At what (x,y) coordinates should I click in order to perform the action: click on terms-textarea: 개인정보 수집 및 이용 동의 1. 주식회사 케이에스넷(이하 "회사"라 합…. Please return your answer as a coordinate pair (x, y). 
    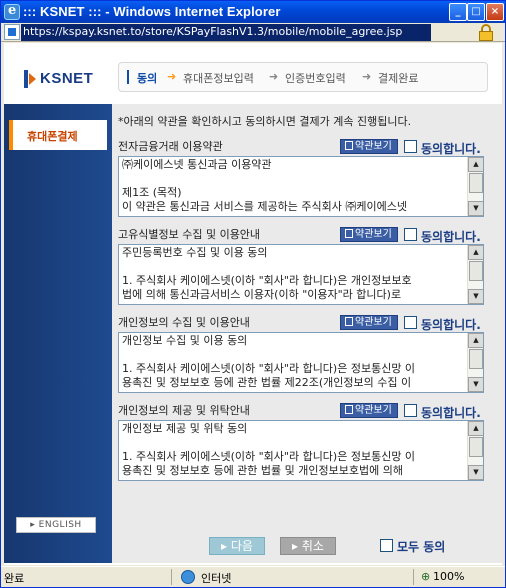
    Looking at the image, I should click on (301, 362).